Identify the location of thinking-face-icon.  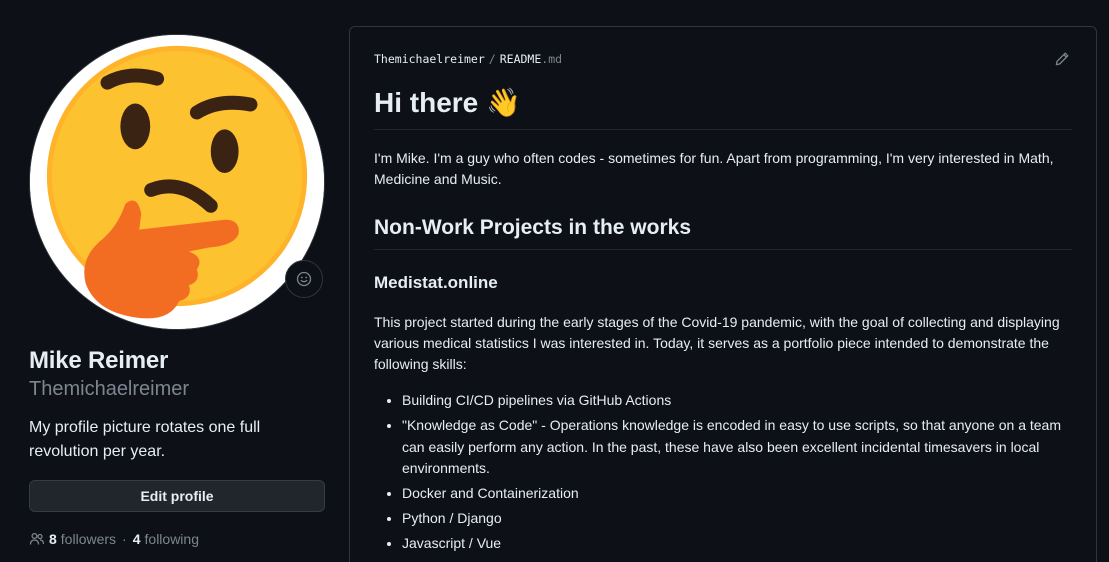
(177, 182).